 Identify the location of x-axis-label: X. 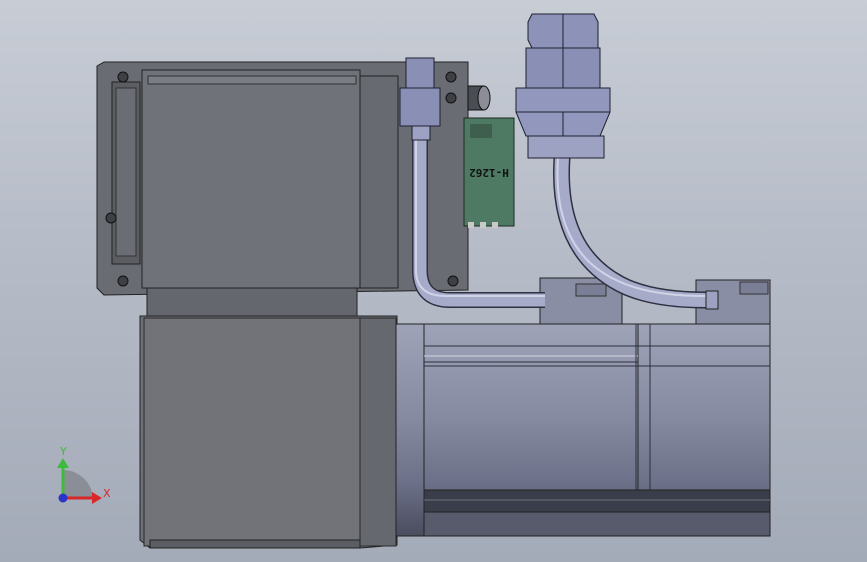
(107, 493).